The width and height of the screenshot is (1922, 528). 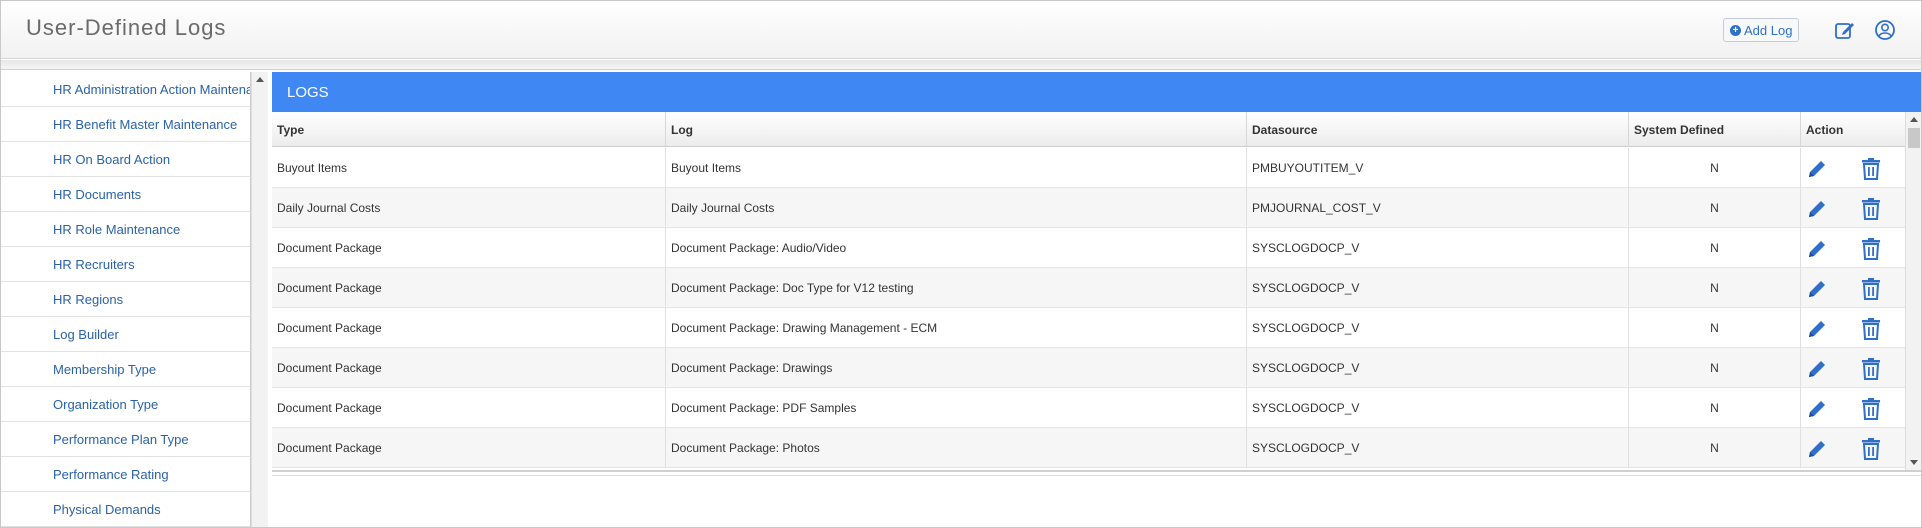 I want to click on cell-log: Document Package: Drawings, so click(x=956, y=368).